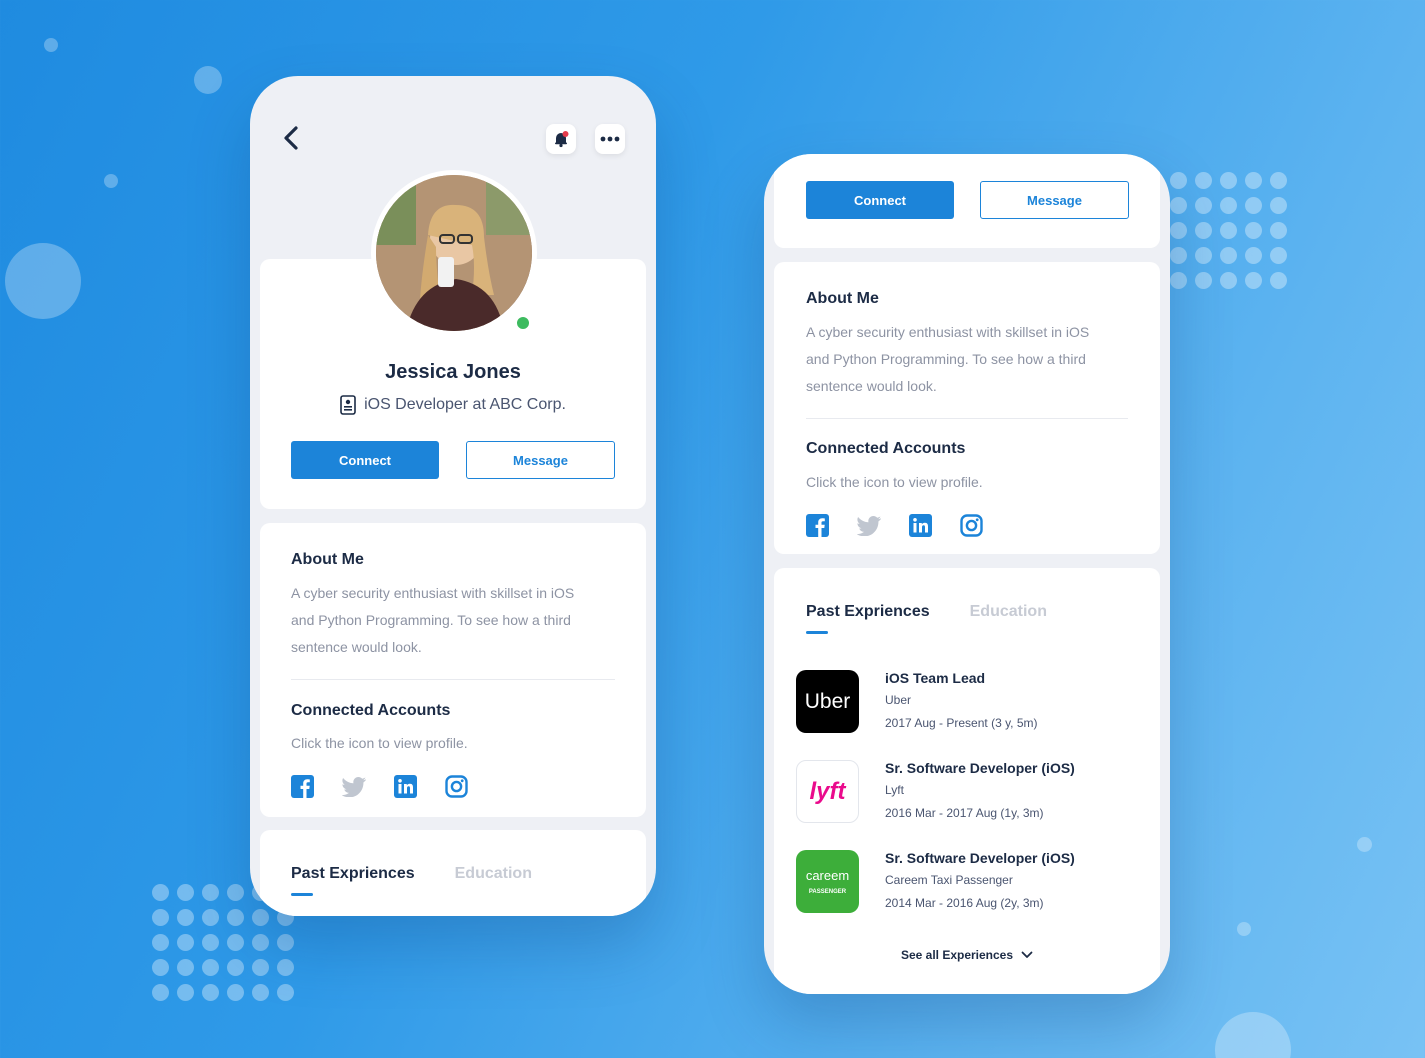  What do you see at coordinates (949, 880) in the screenshot?
I see `experience-company: Careem Taxi Passenger` at bounding box center [949, 880].